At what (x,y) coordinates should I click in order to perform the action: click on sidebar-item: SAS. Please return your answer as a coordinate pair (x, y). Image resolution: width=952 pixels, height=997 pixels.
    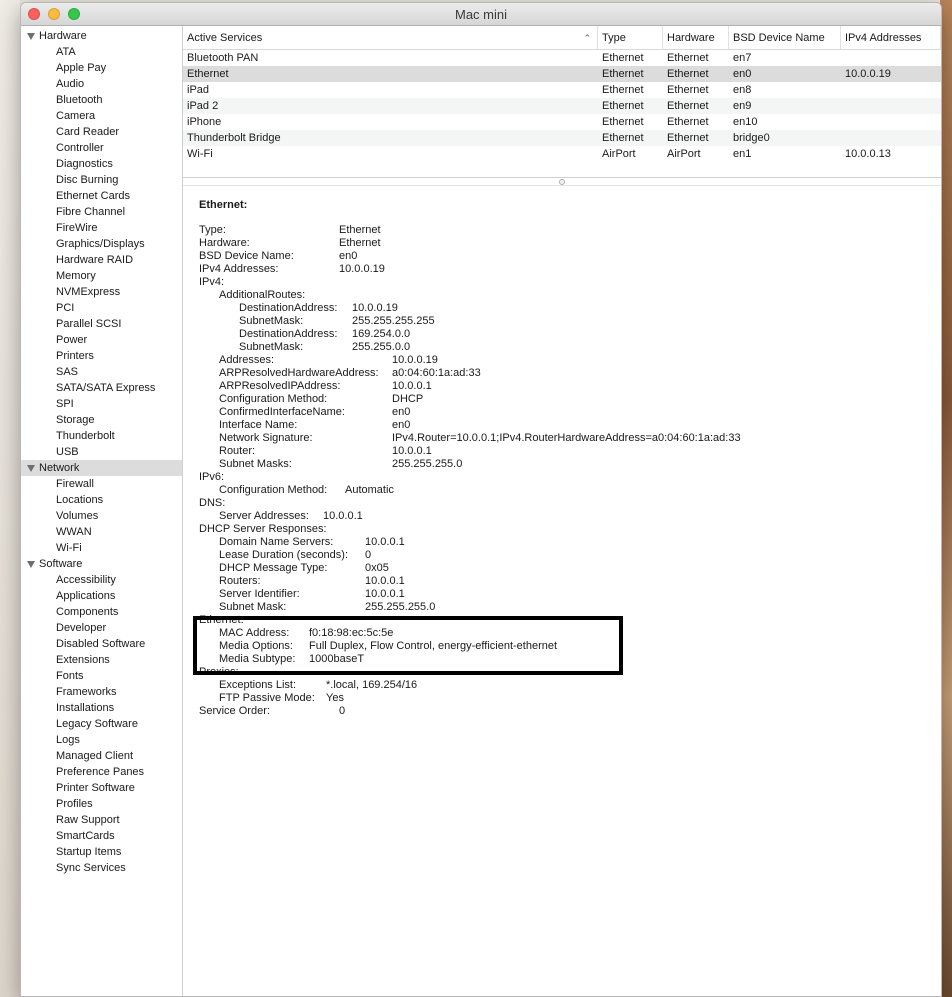
    Looking at the image, I should click on (101, 372).